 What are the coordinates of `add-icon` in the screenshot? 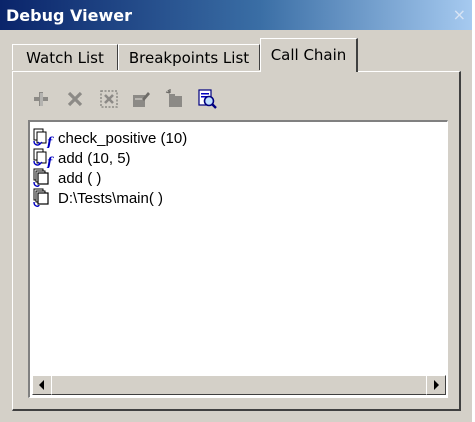 It's located at (41, 99).